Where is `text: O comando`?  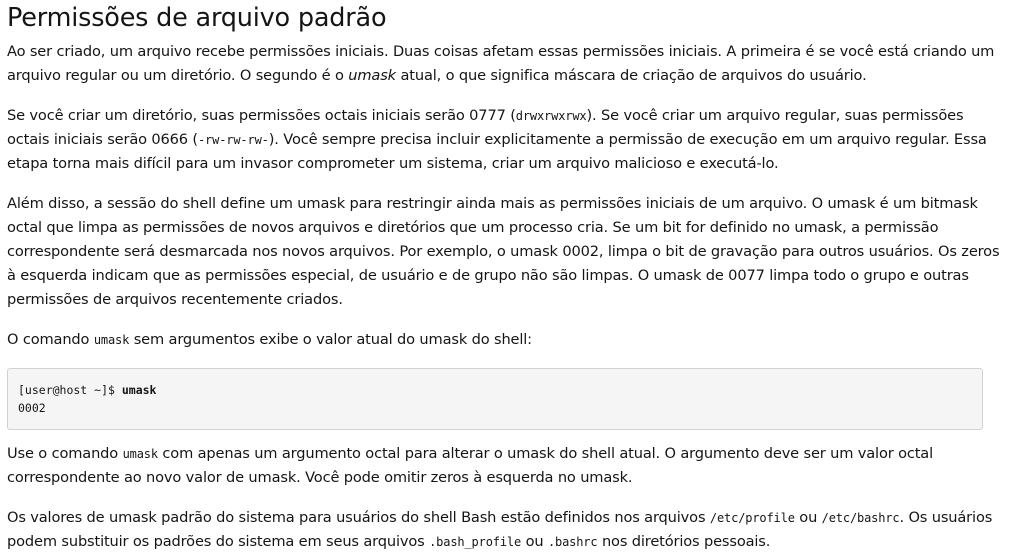 text: O comando is located at coordinates (50, 339).